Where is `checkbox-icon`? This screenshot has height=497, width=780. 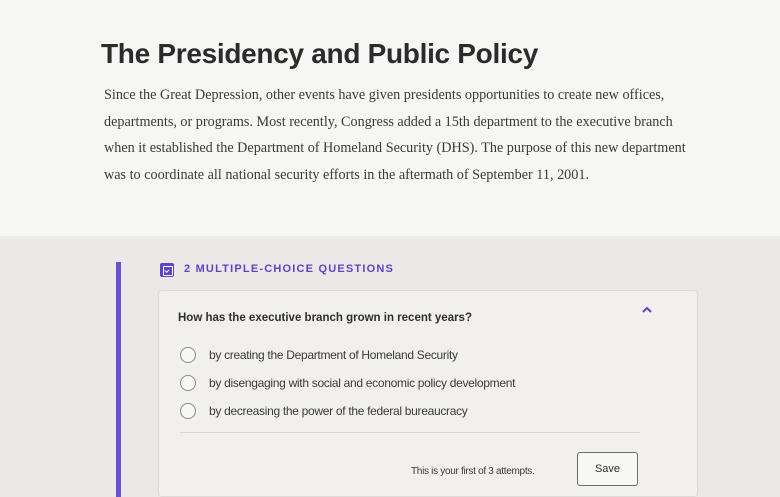
checkbox-icon is located at coordinates (167, 270).